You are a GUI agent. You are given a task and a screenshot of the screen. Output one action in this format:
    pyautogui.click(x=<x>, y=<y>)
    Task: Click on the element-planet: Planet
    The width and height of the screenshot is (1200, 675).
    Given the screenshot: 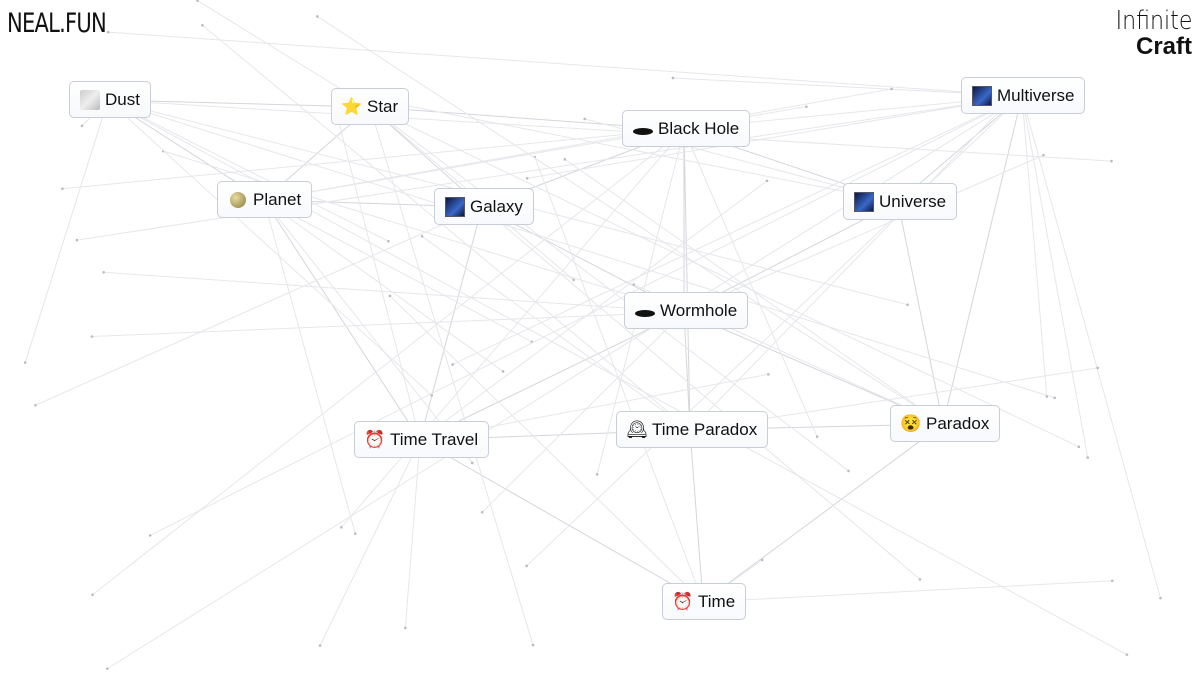 What is the action you would take?
    pyautogui.click(x=265, y=199)
    